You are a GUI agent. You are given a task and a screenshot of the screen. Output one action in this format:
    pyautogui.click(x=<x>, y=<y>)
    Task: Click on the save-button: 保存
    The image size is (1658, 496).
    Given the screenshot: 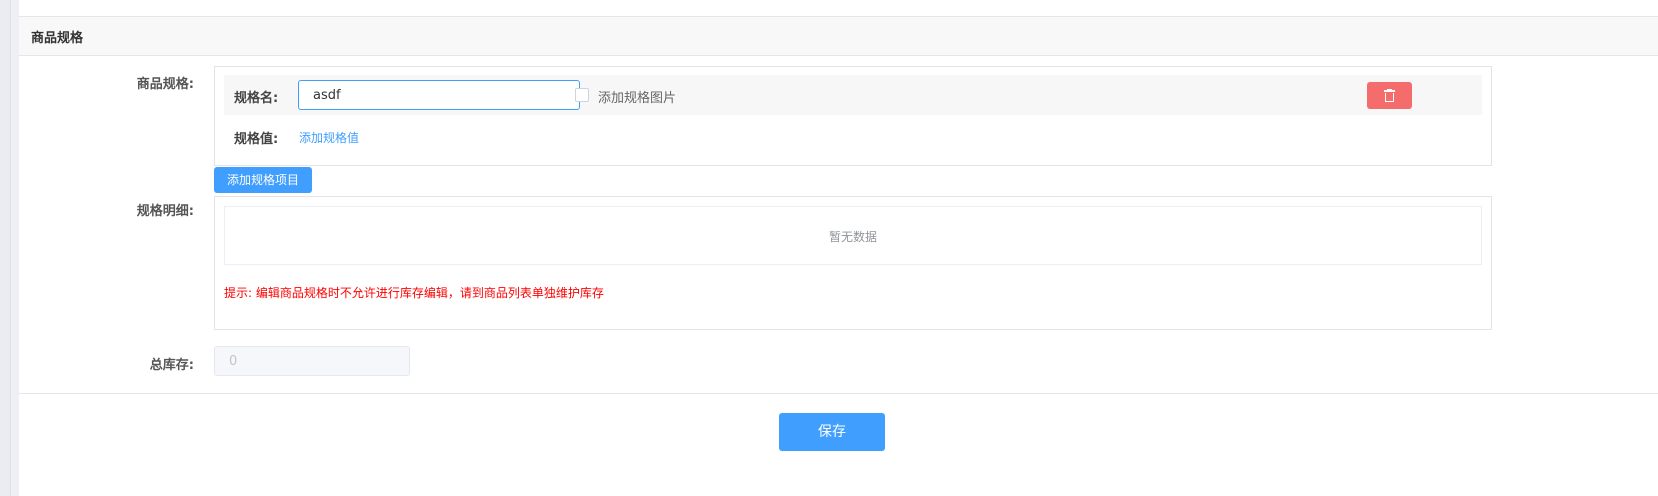 What is the action you would take?
    pyautogui.click(x=832, y=432)
    